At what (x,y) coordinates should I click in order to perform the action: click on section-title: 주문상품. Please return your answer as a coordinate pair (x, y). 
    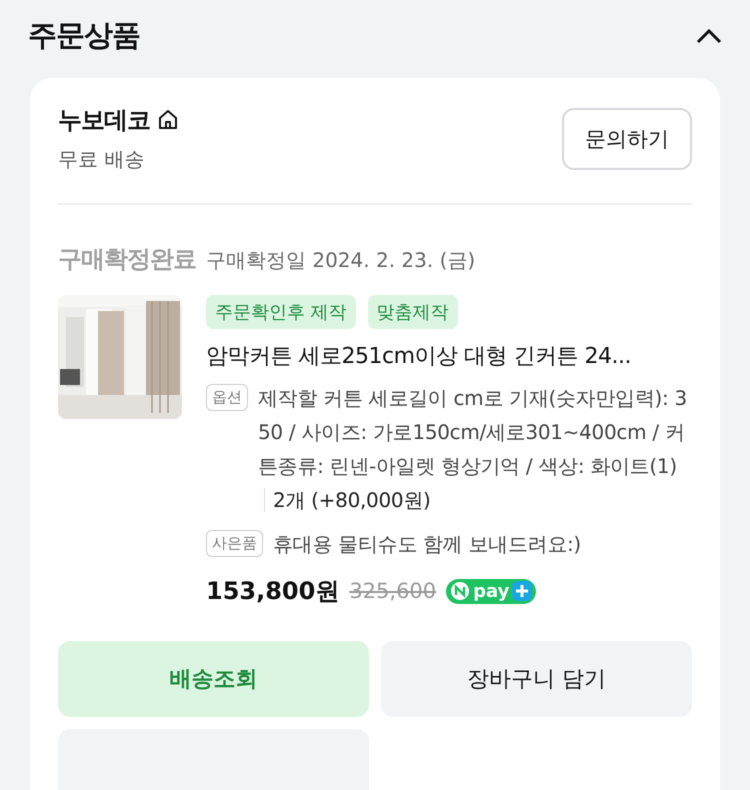
    Looking at the image, I should click on (84, 35).